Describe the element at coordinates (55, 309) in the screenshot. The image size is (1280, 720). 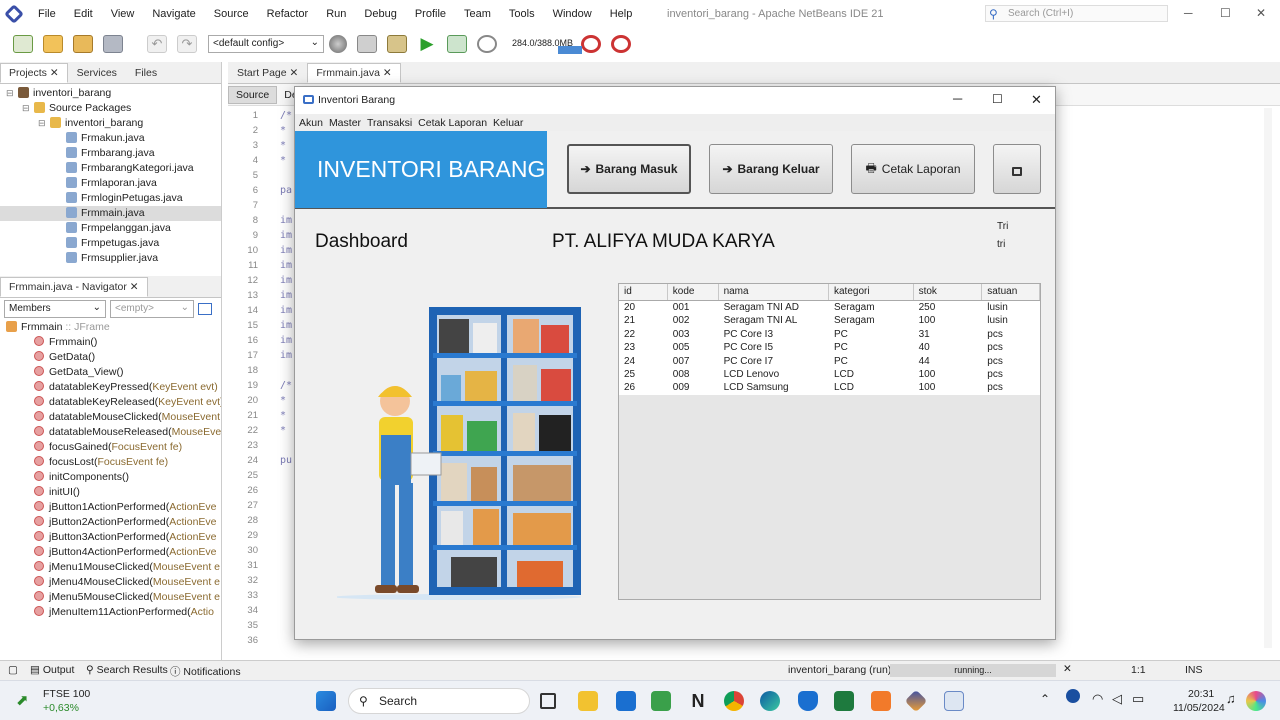
I see `members-select: Members ⌄` at that location.